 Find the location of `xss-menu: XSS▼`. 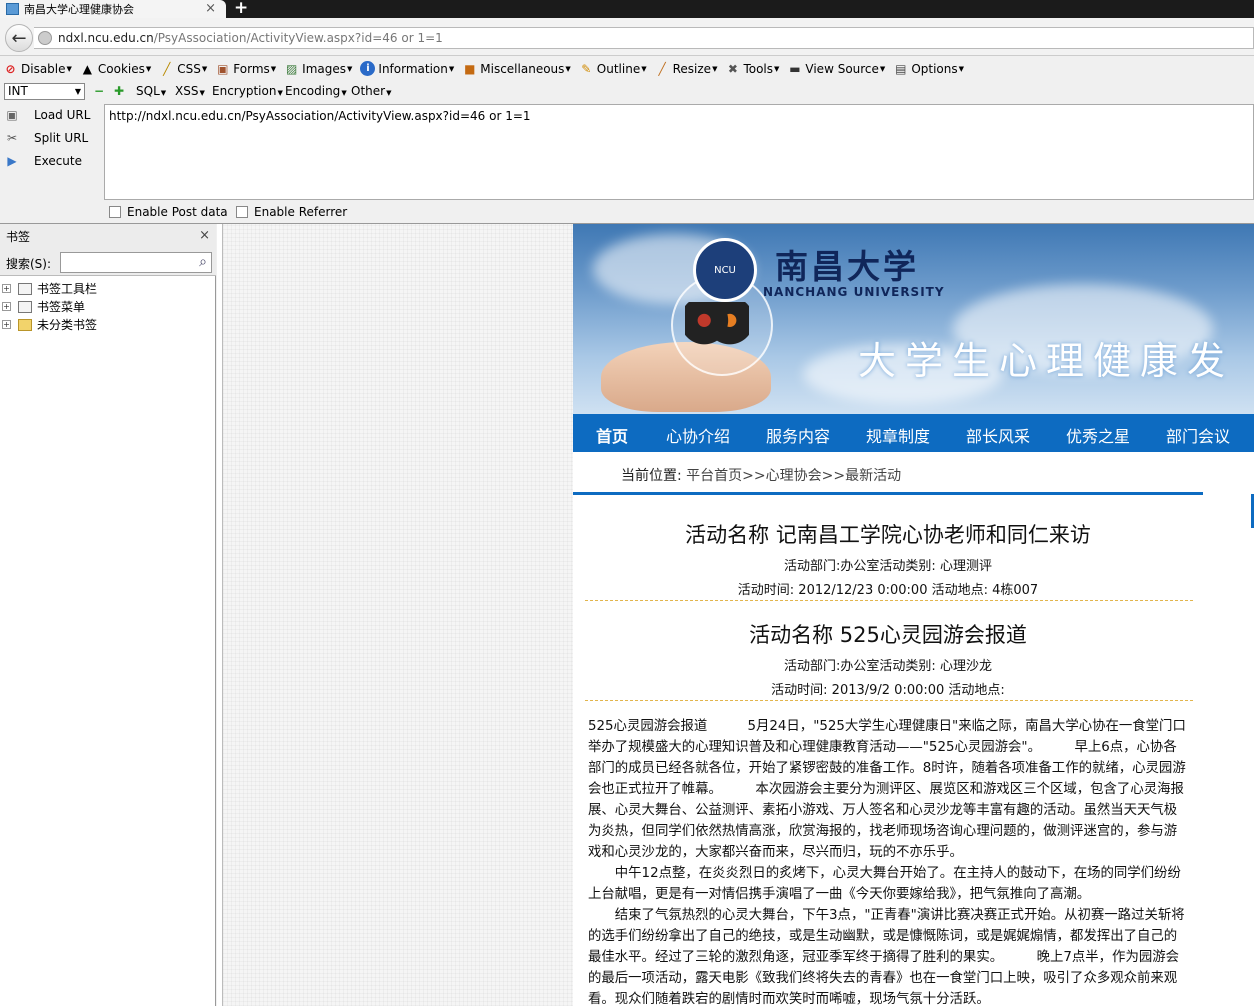

xss-menu: XSS▼ is located at coordinates (190, 91).